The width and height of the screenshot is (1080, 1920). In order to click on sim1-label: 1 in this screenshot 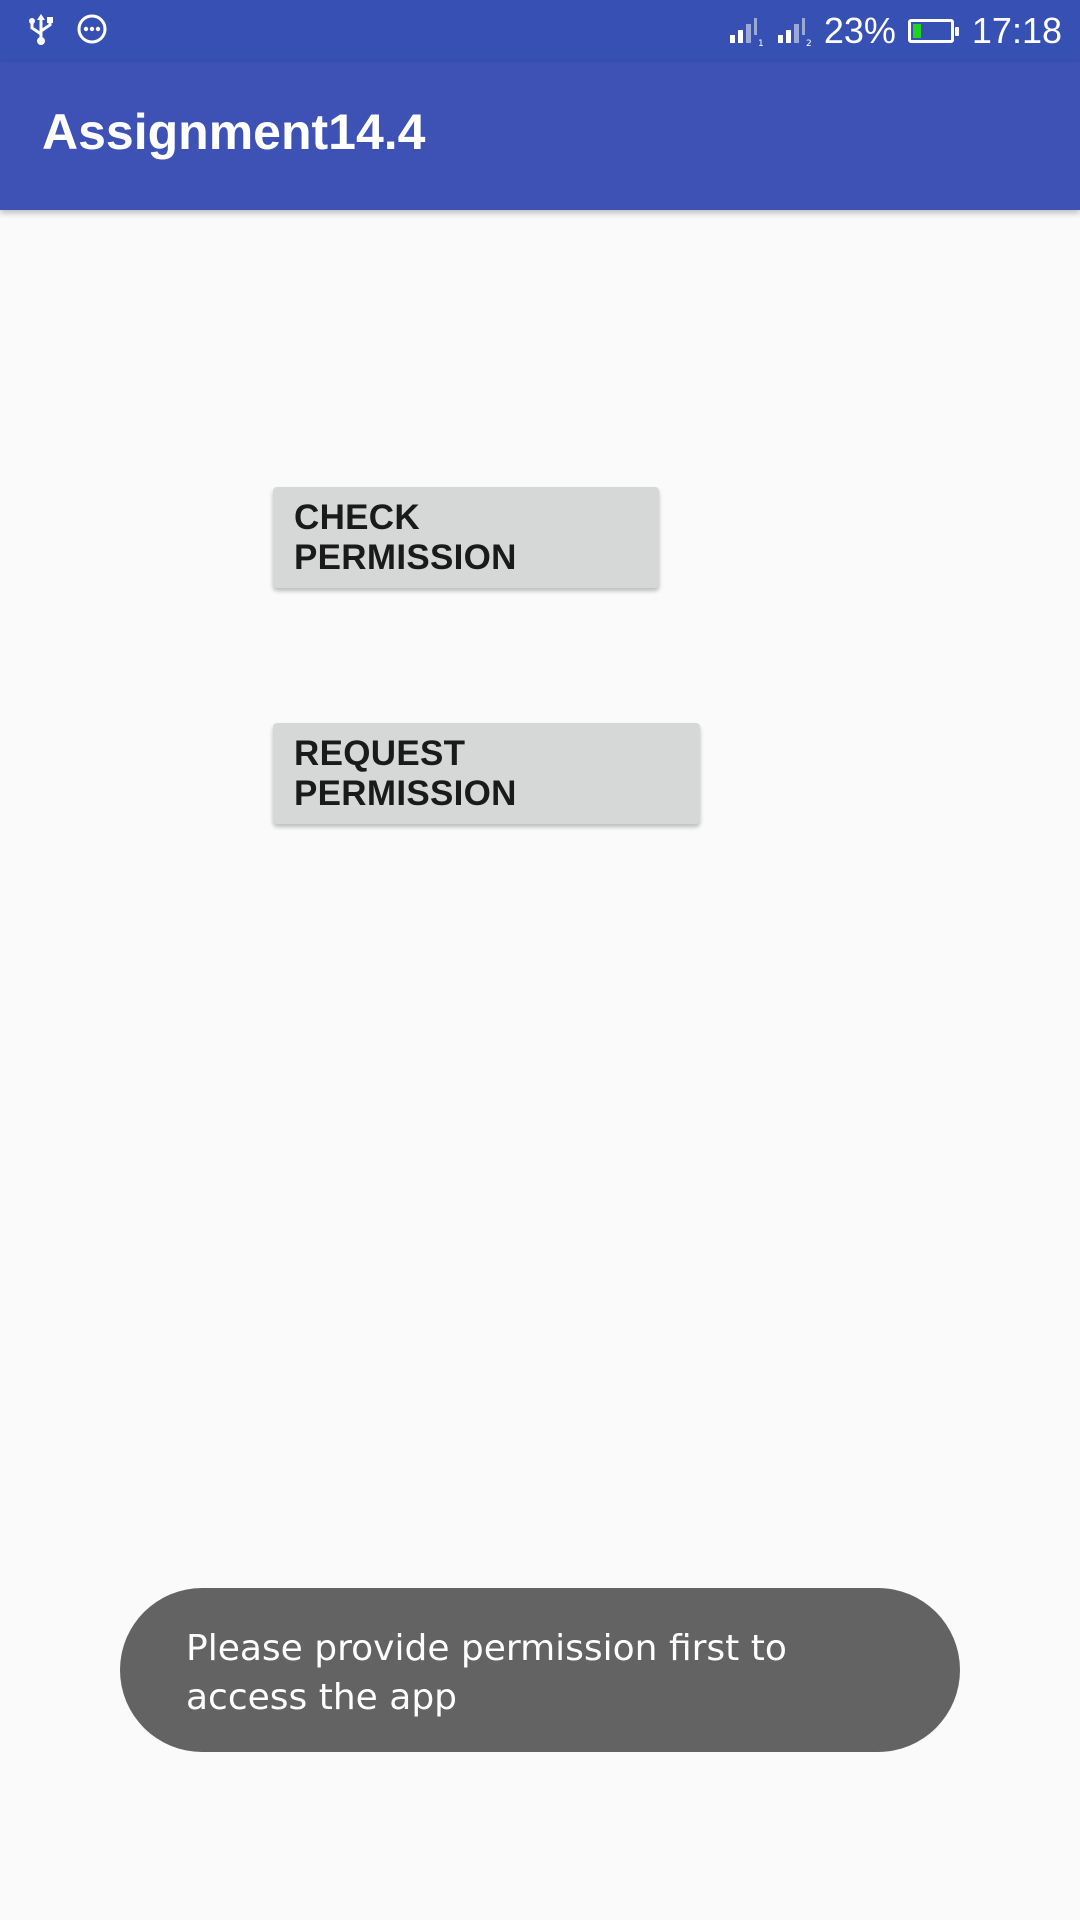, I will do `click(761, 43)`.